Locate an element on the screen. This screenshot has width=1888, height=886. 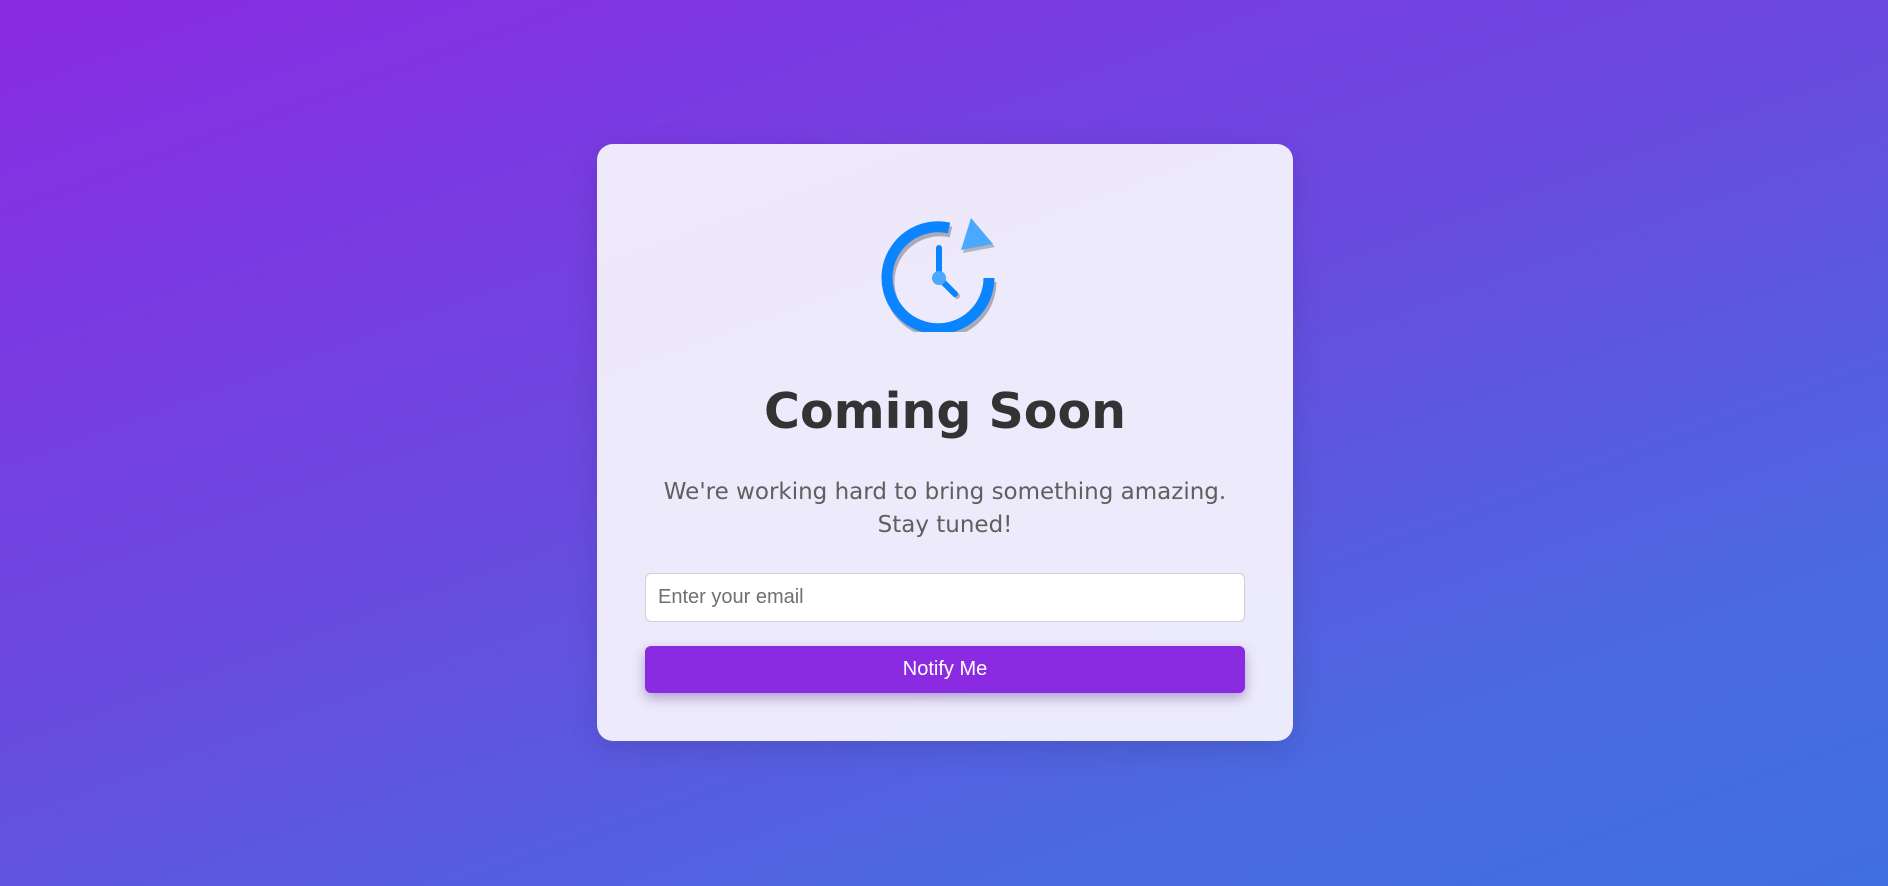
page-title: Coming Soon is located at coordinates (945, 411).